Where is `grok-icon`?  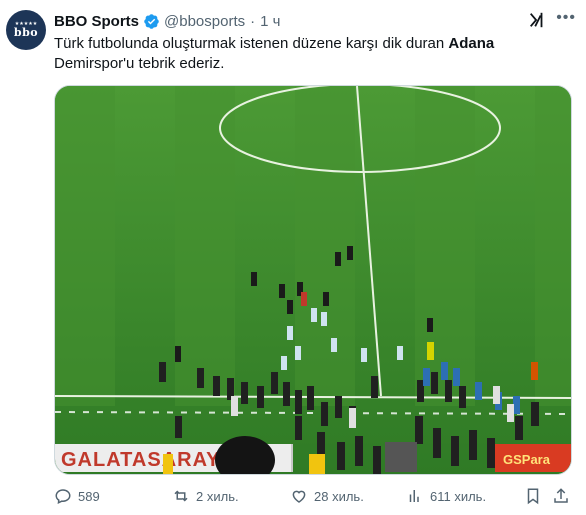 grok-icon is located at coordinates (537, 20).